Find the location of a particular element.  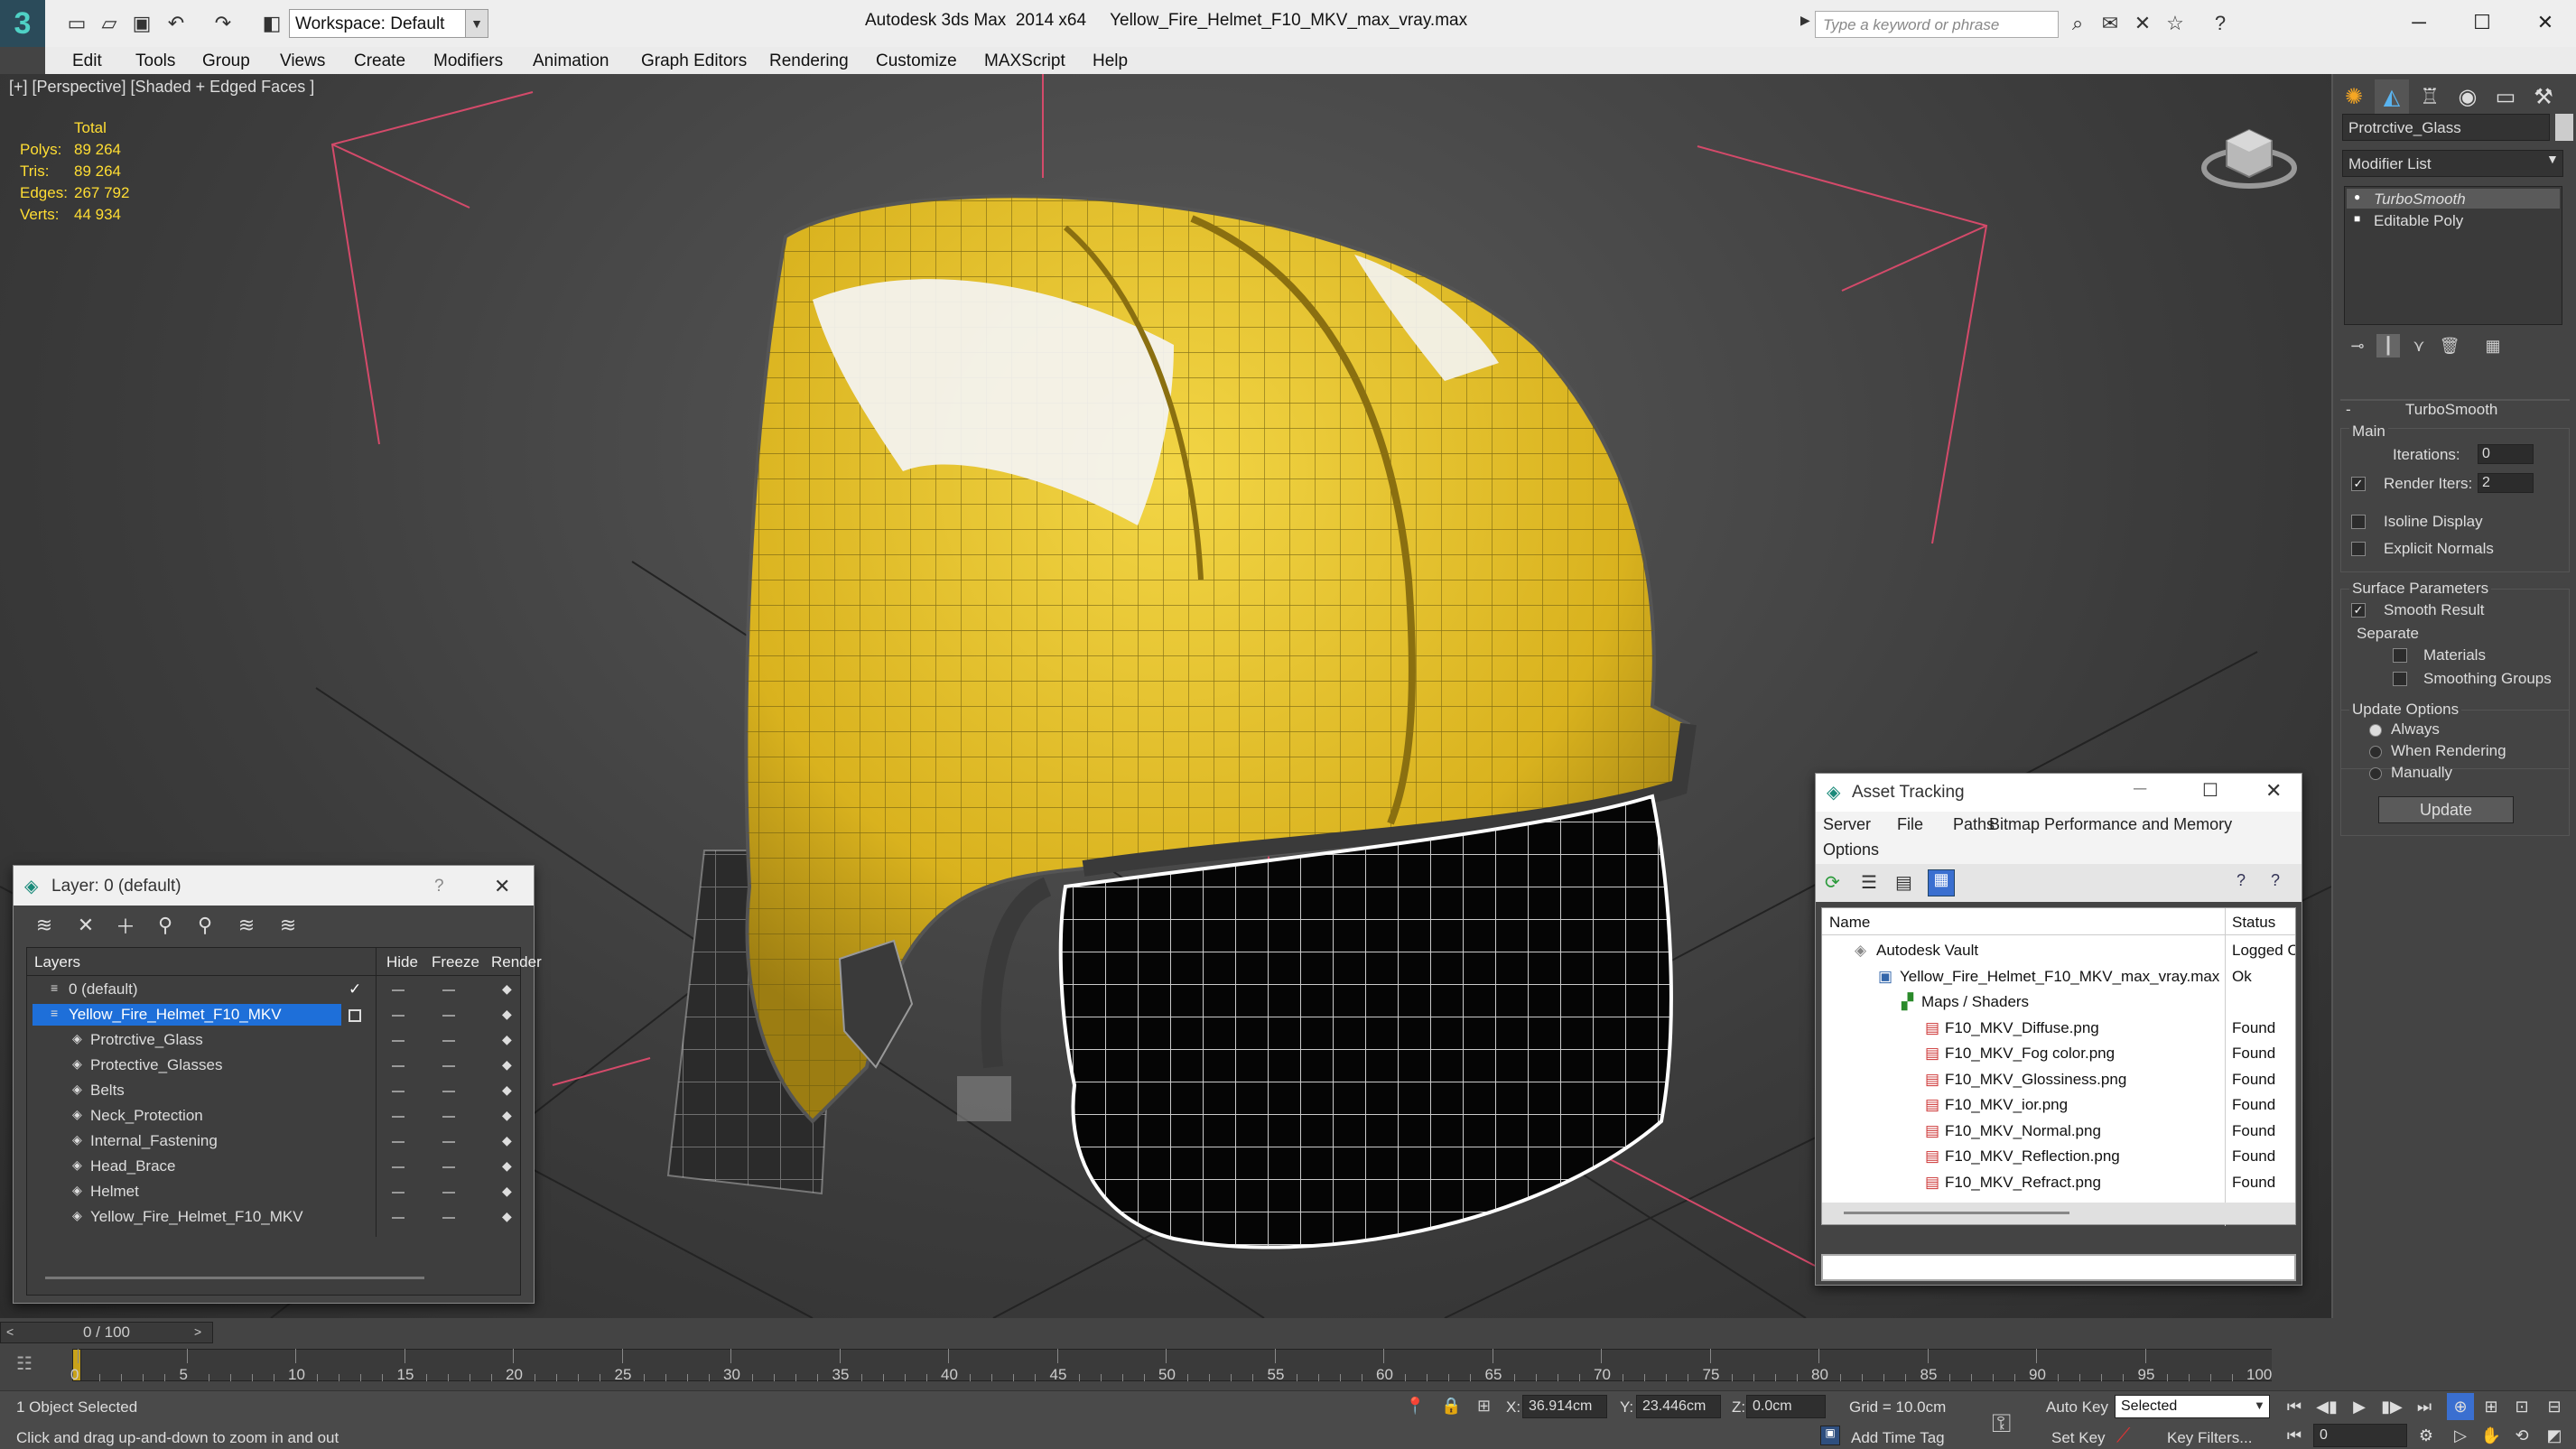

materials-checkbox is located at coordinates (2400, 655).